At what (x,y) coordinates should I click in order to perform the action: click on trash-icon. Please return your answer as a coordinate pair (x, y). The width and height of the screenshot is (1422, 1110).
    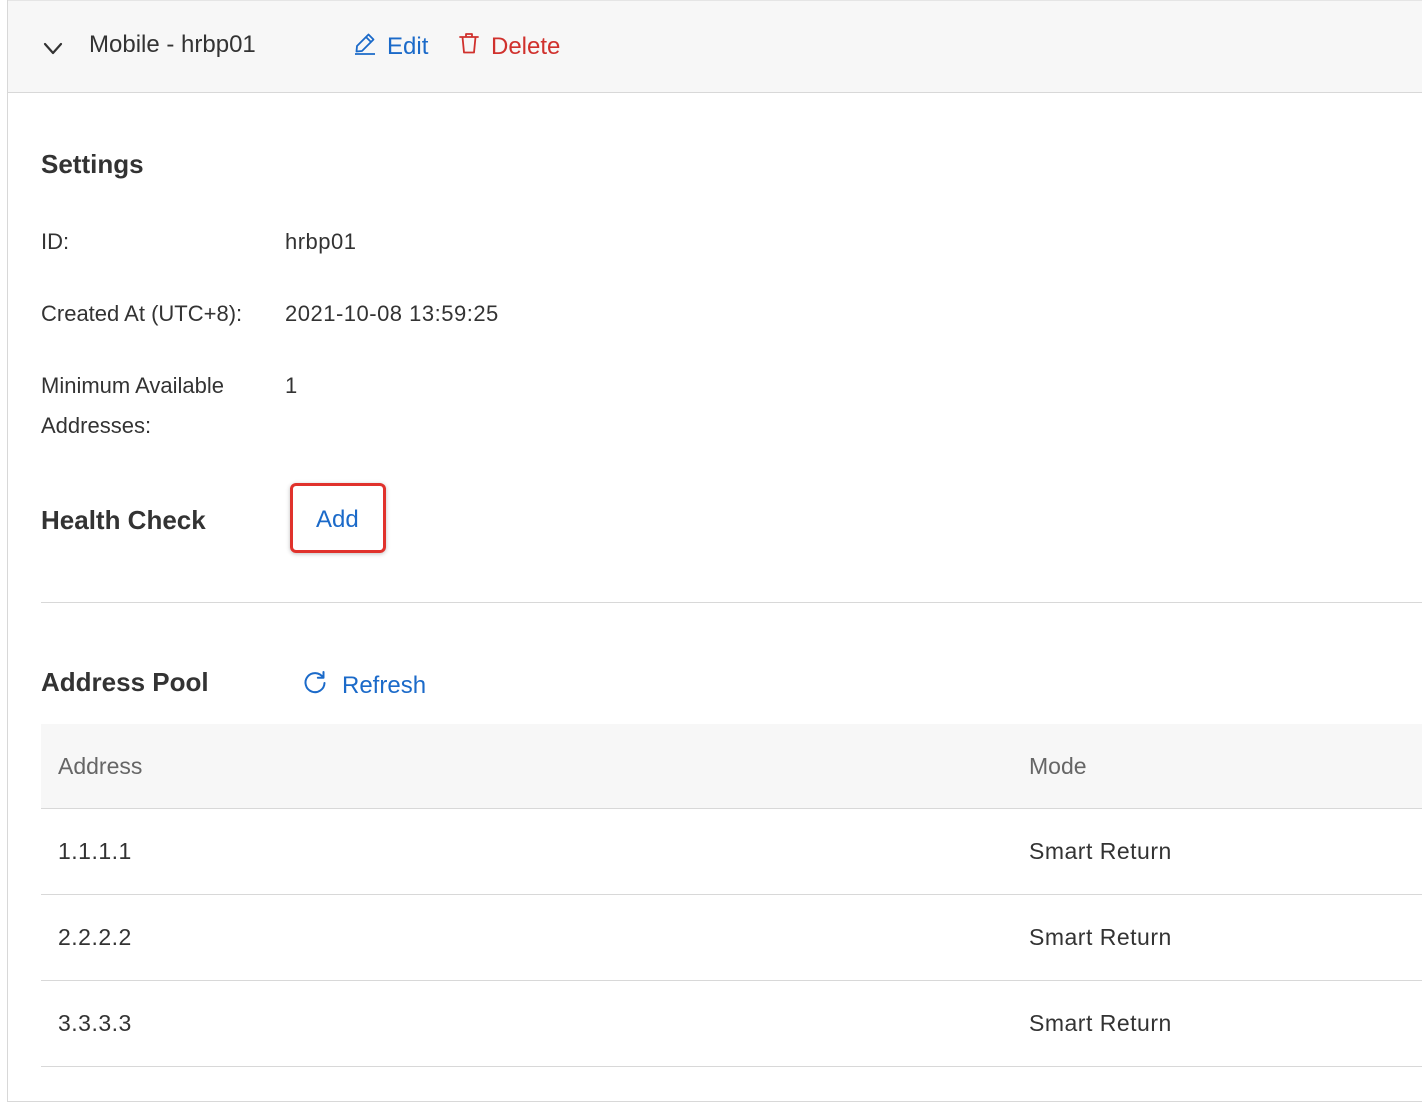
    Looking at the image, I should click on (469, 46).